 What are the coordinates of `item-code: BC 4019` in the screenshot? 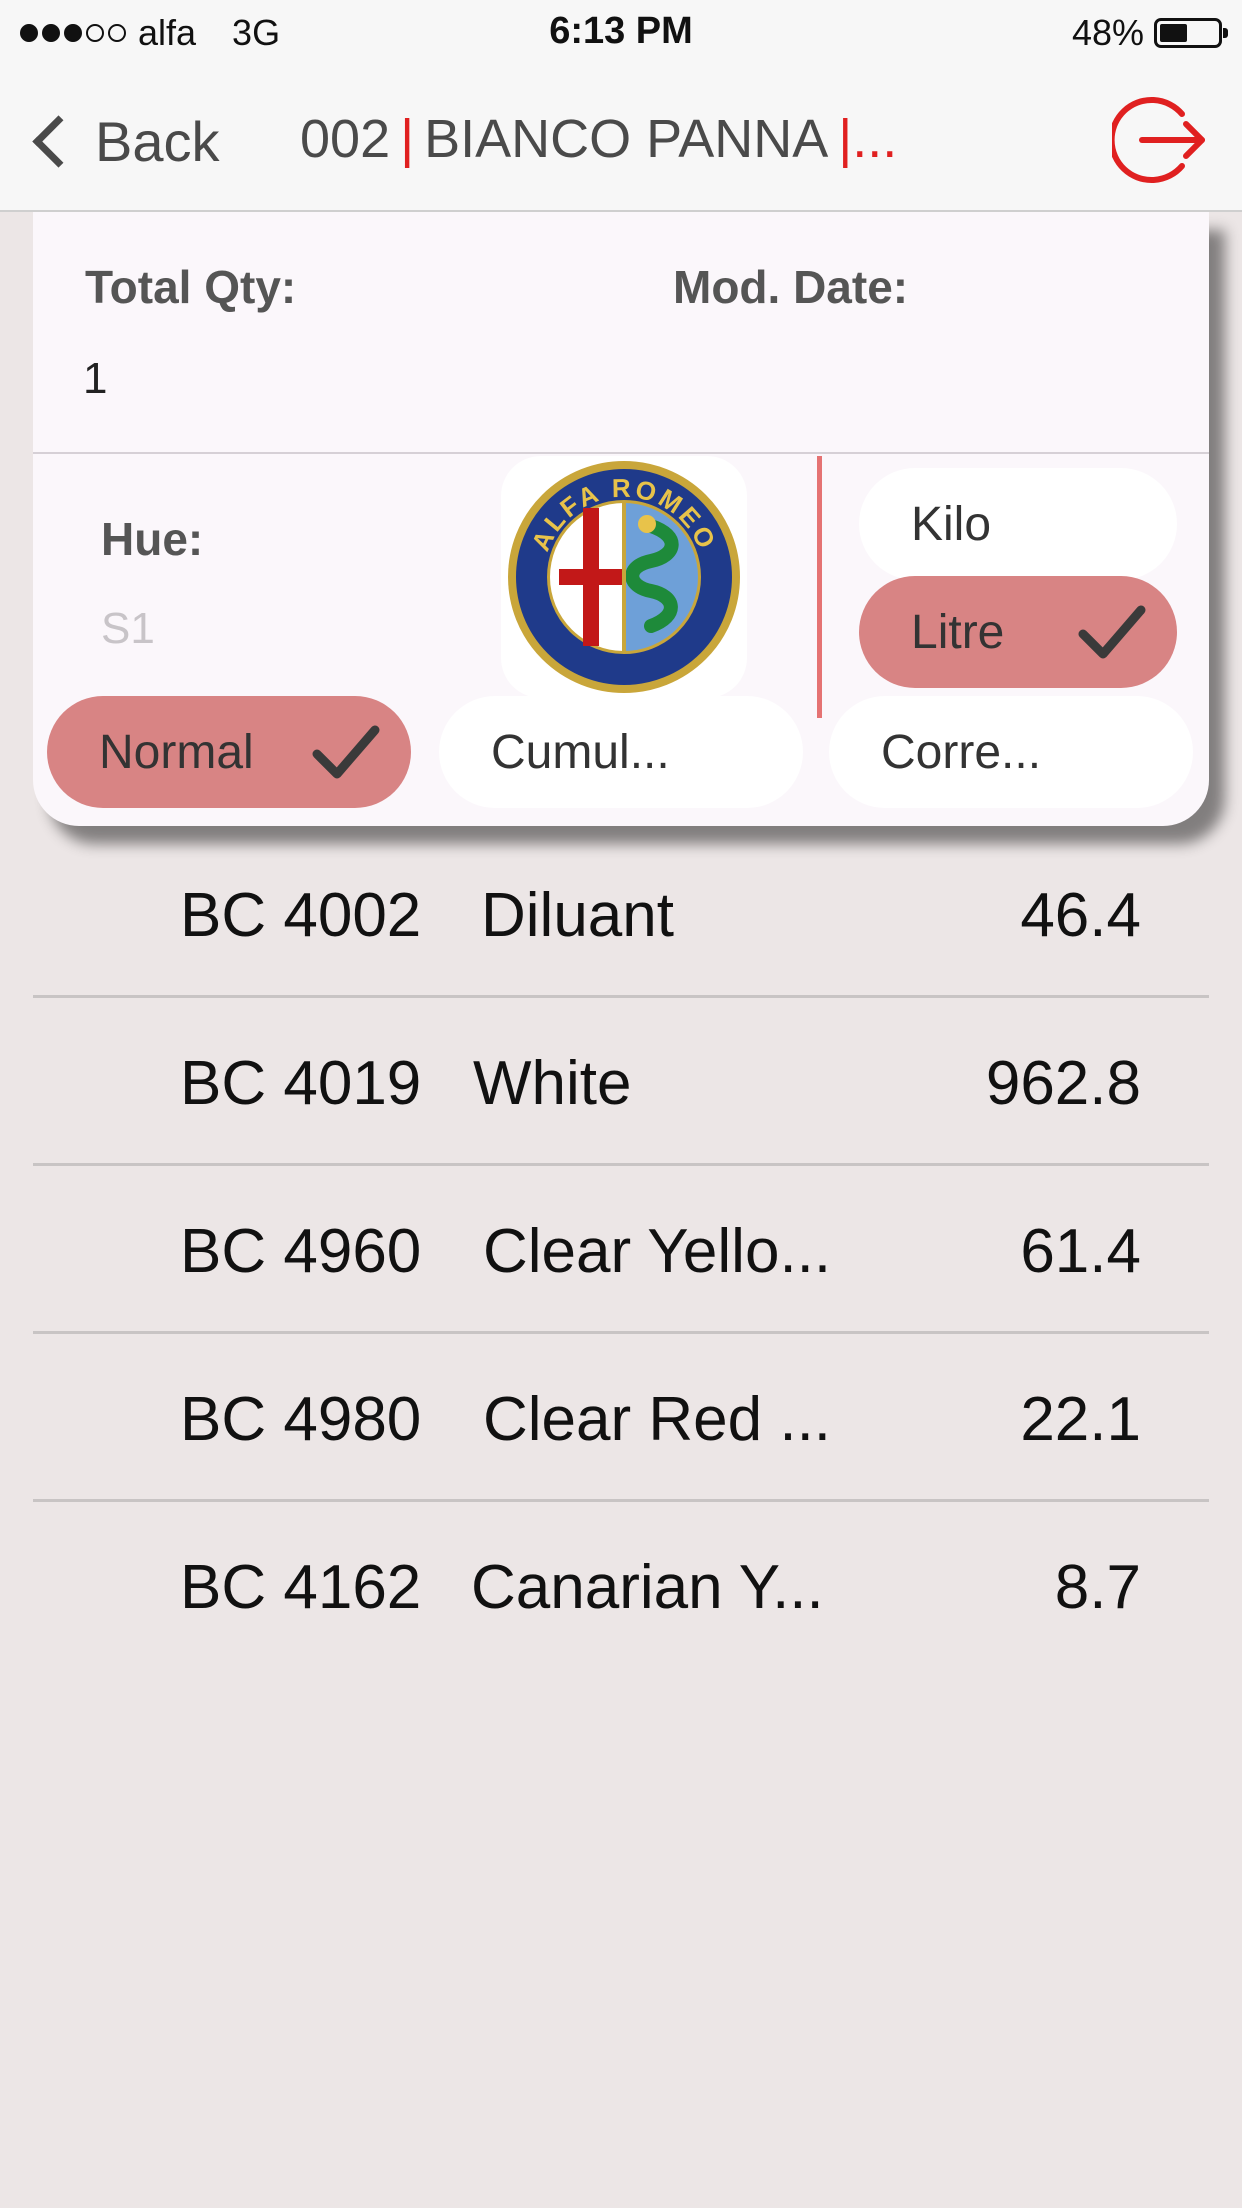 It's located at (301, 1083).